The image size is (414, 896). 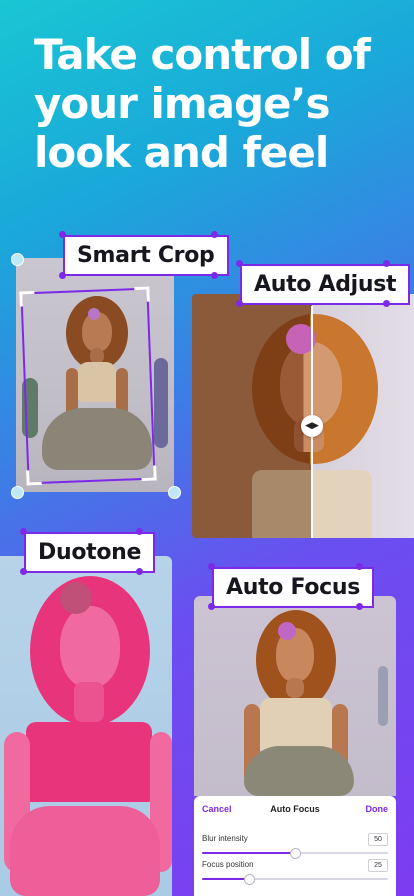 I want to click on blur-intensity-slider, so click(x=295, y=853).